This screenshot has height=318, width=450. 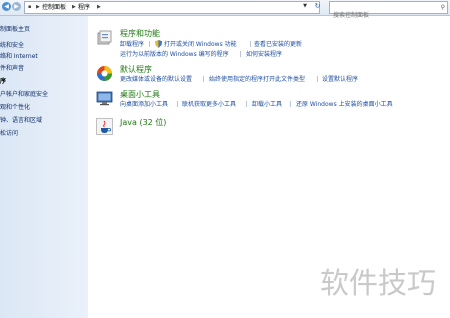 I want to click on sidebar-item-home: 制面板主页, so click(x=15, y=30).